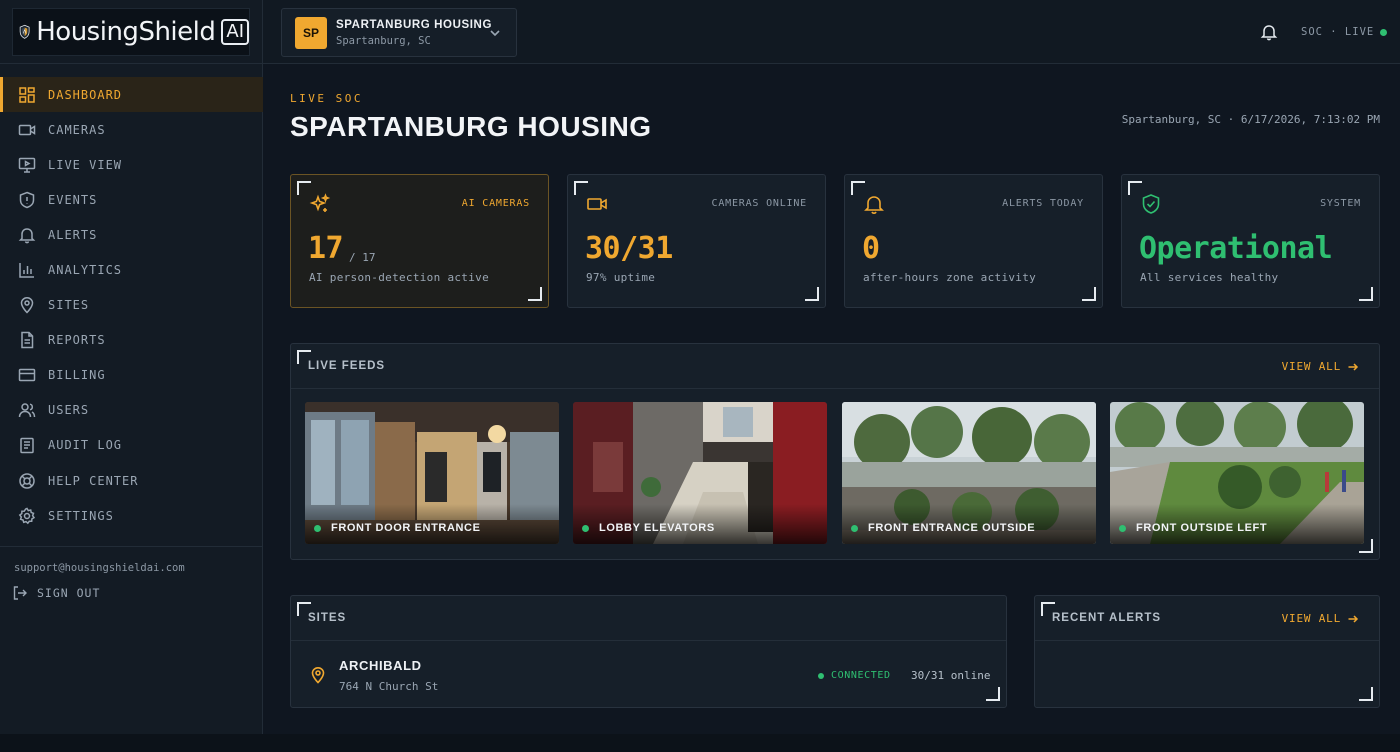  I want to click on bar-chart-icon, so click(26, 270).